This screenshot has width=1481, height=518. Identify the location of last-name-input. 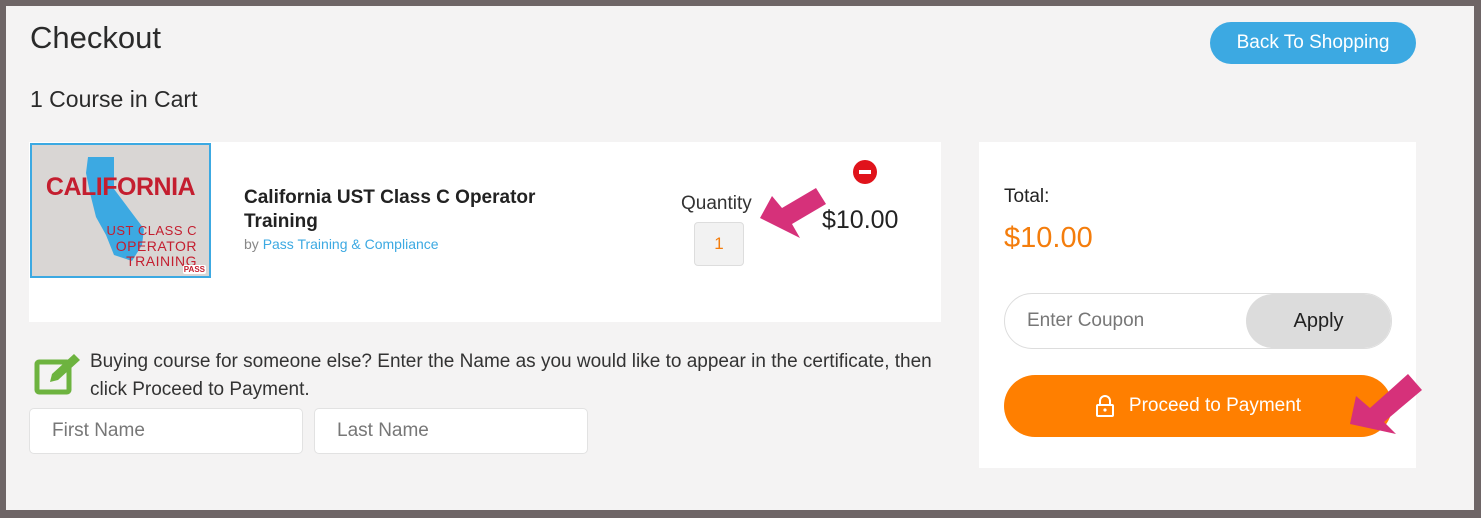
(451, 431).